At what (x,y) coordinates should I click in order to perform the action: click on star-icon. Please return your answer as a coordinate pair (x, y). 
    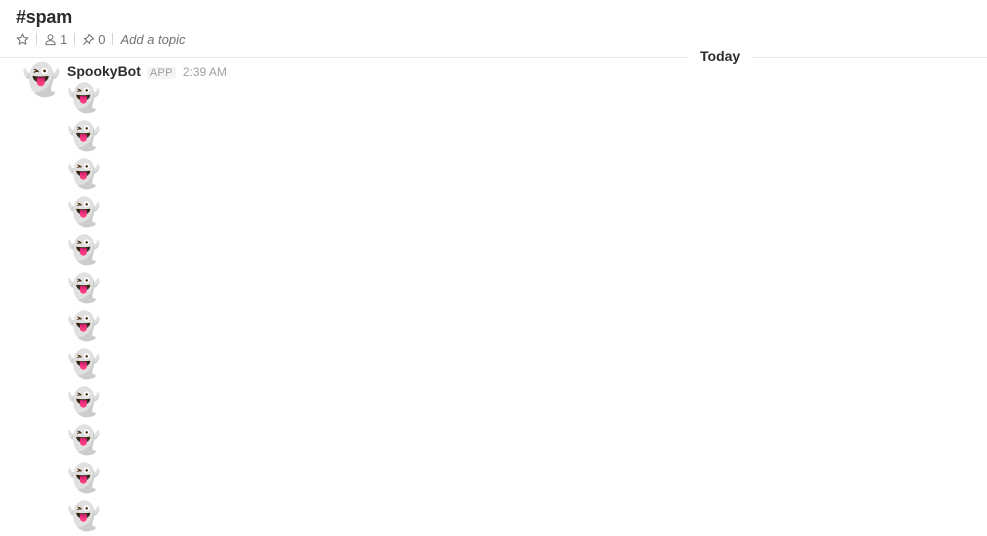
    Looking at the image, I should click on (22, 39).